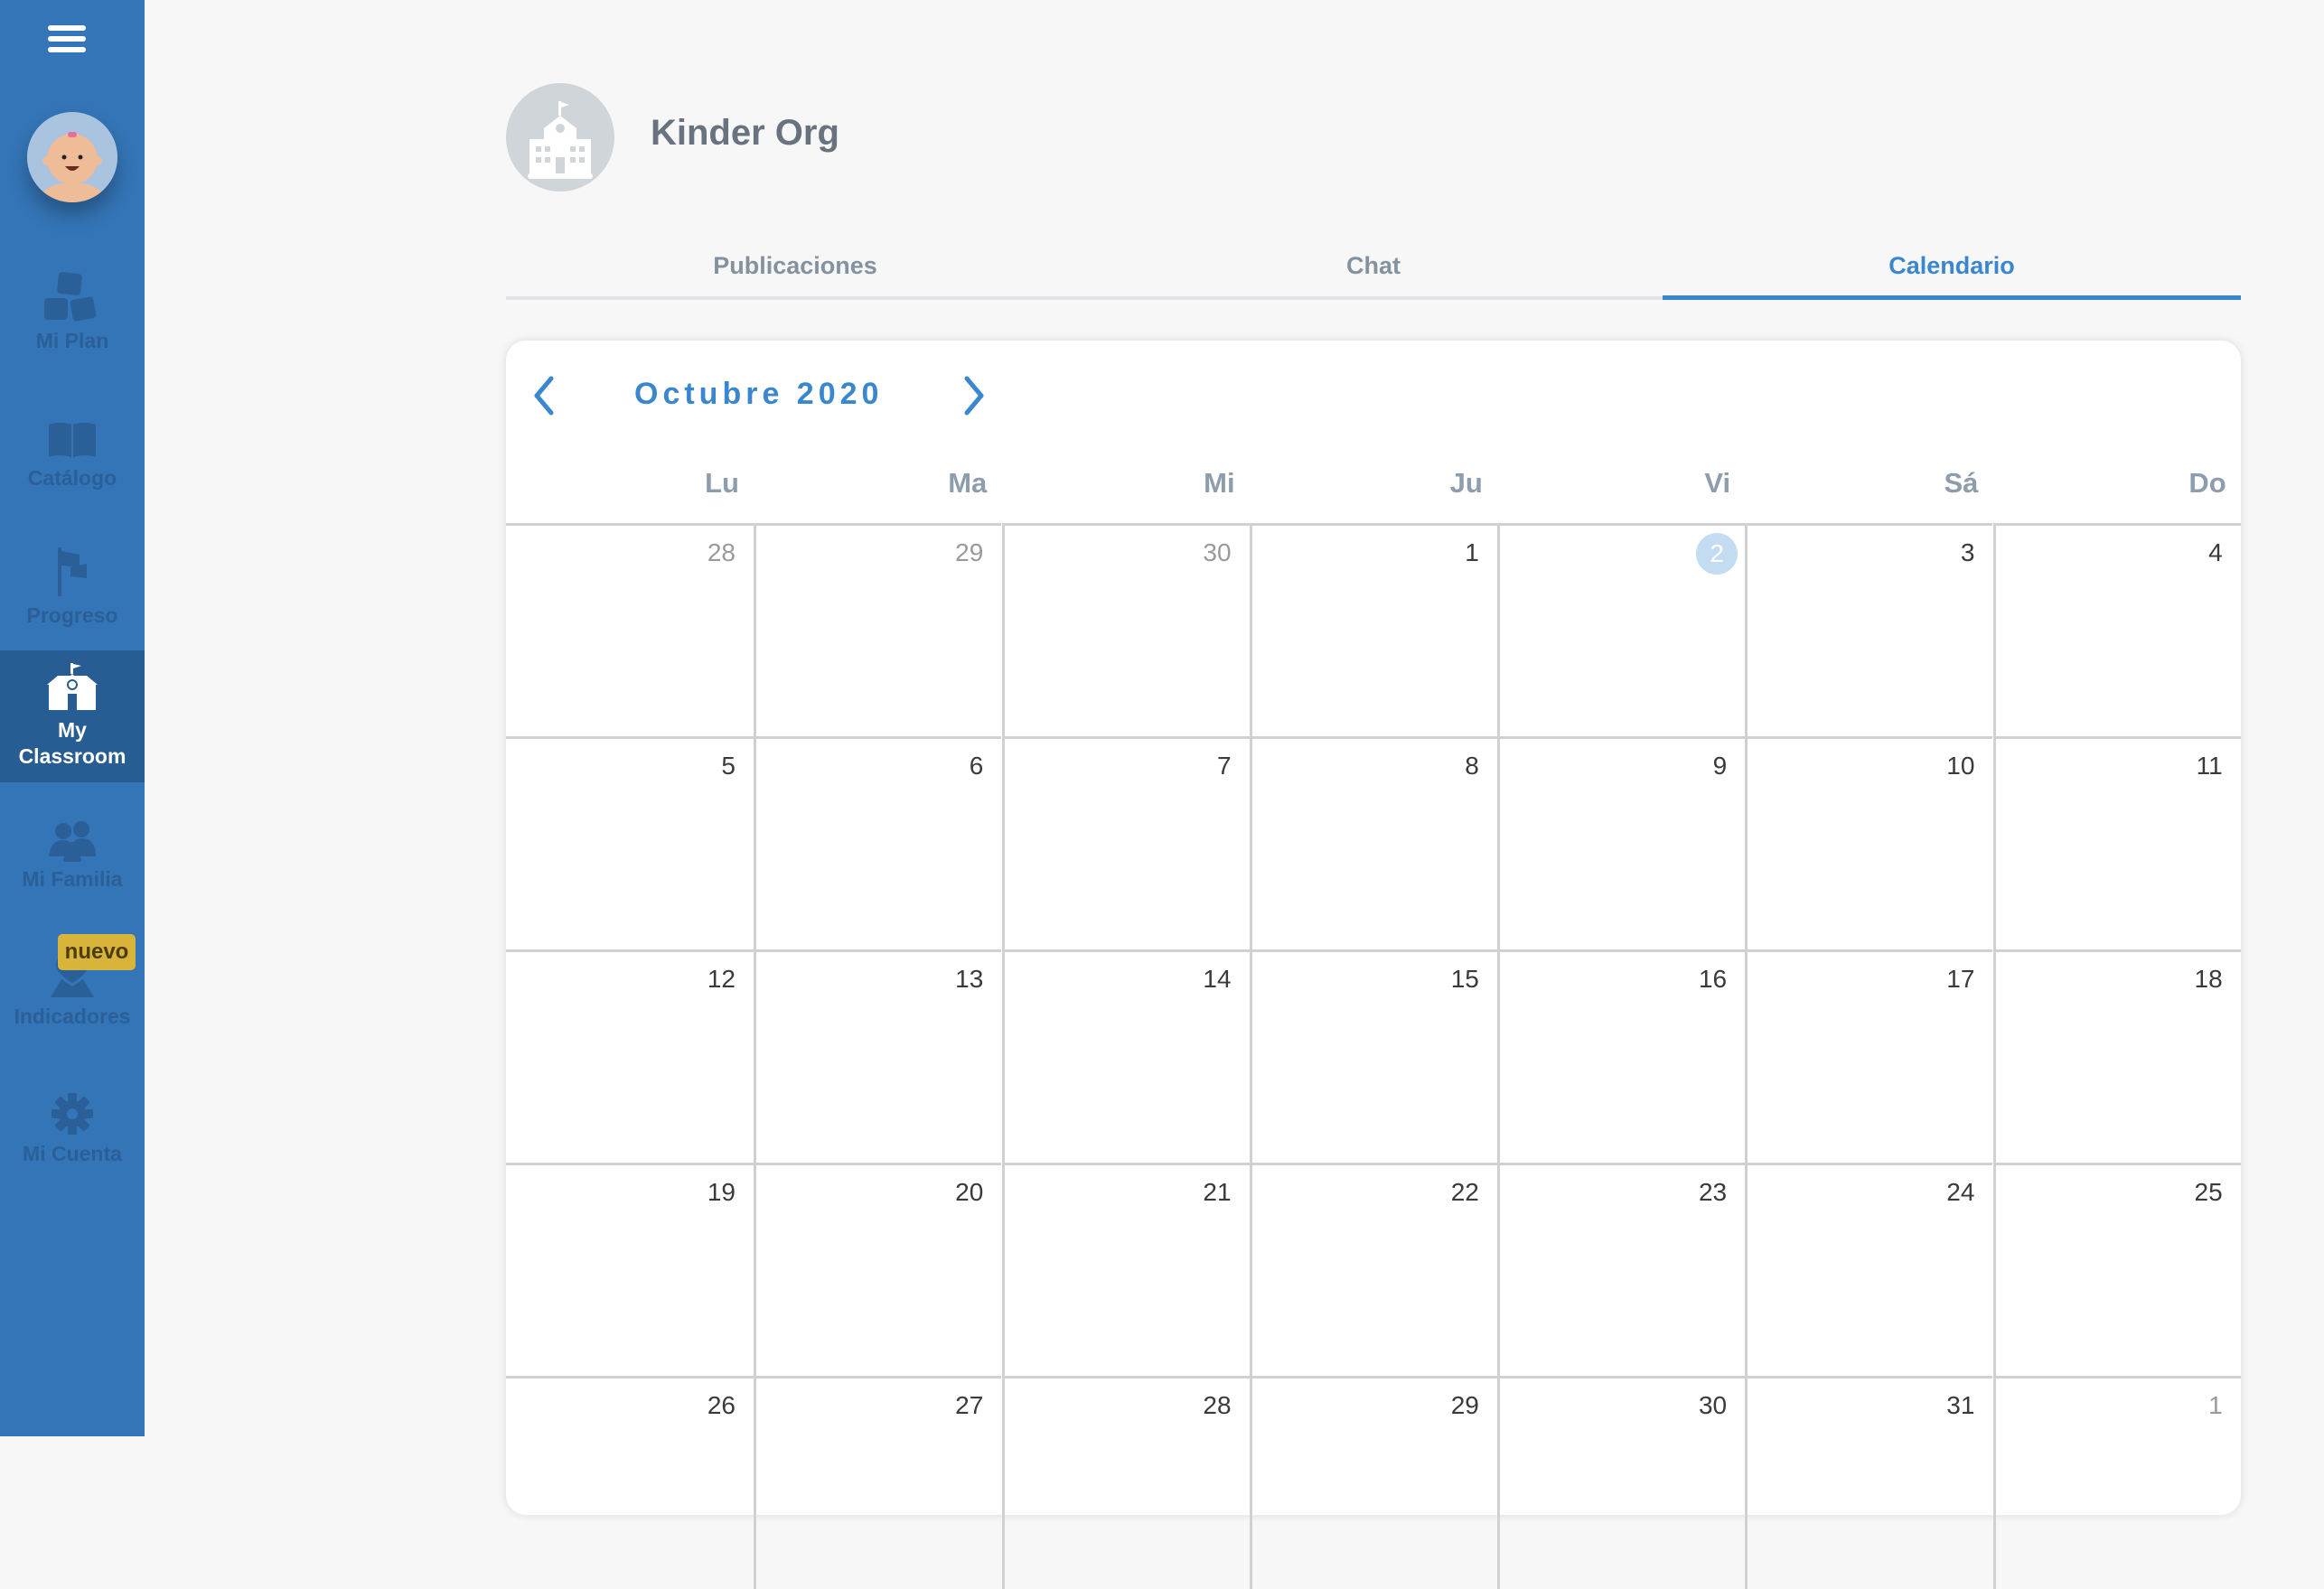  What do you see at coordinates (2116, 1269) in the screenshot?
I see `calendar-day: 25` at bounding box center [2116, 1269].